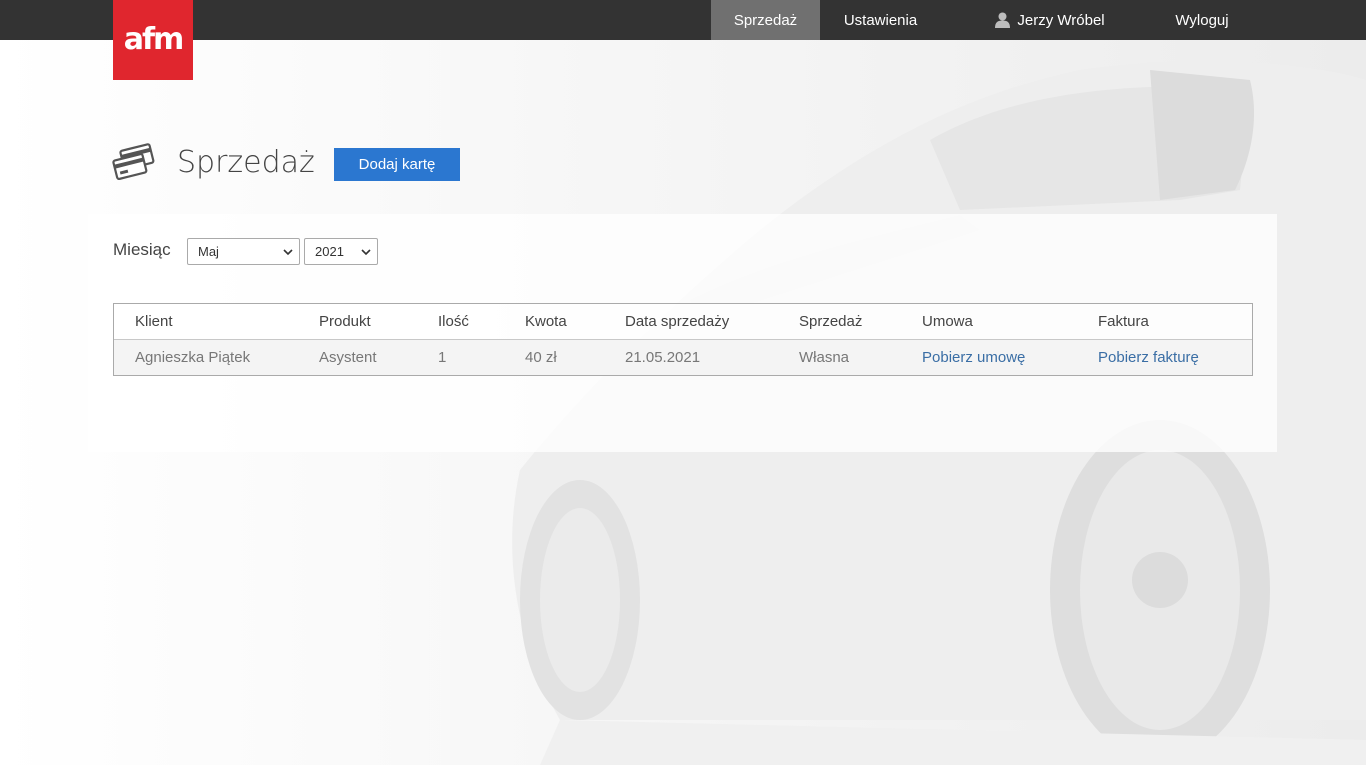 This screenshot has width=1366, height=765. I want to click on download-invoice-link: Pobierz fakturę, so click(1148, 357).